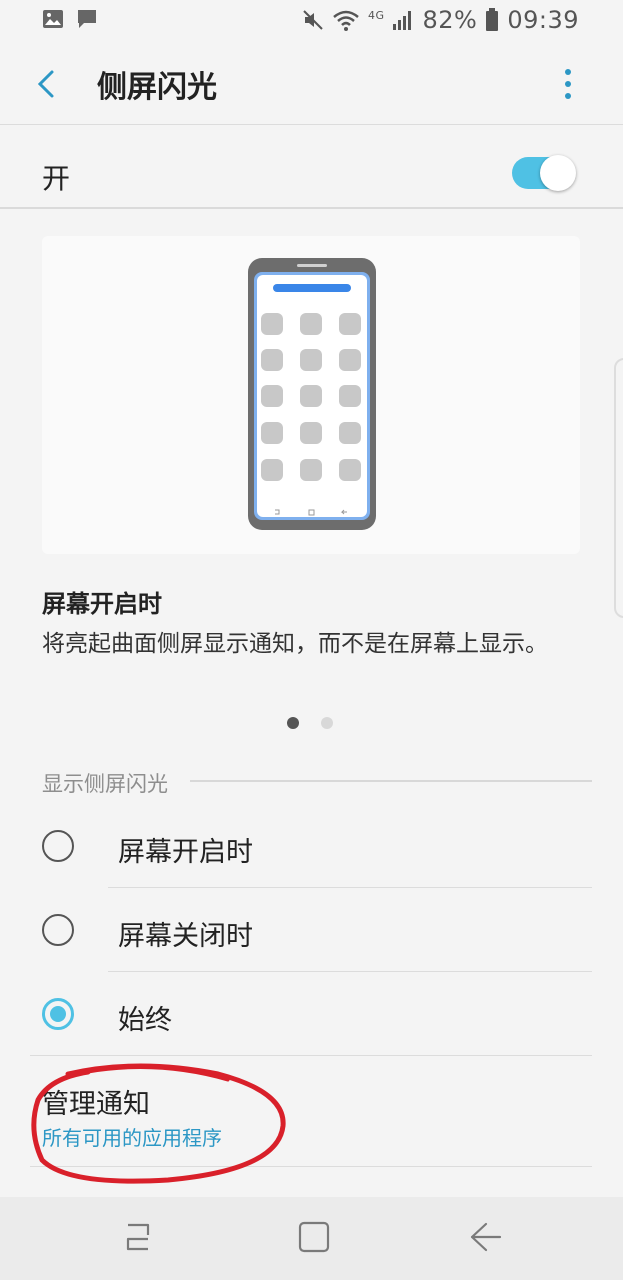 The width and height of the screenshot is (623, 1280). What do you see at coordinates (311, 1016) in the screenshot?
I see `option-always: 始终` at bounding box center [311, 1016].